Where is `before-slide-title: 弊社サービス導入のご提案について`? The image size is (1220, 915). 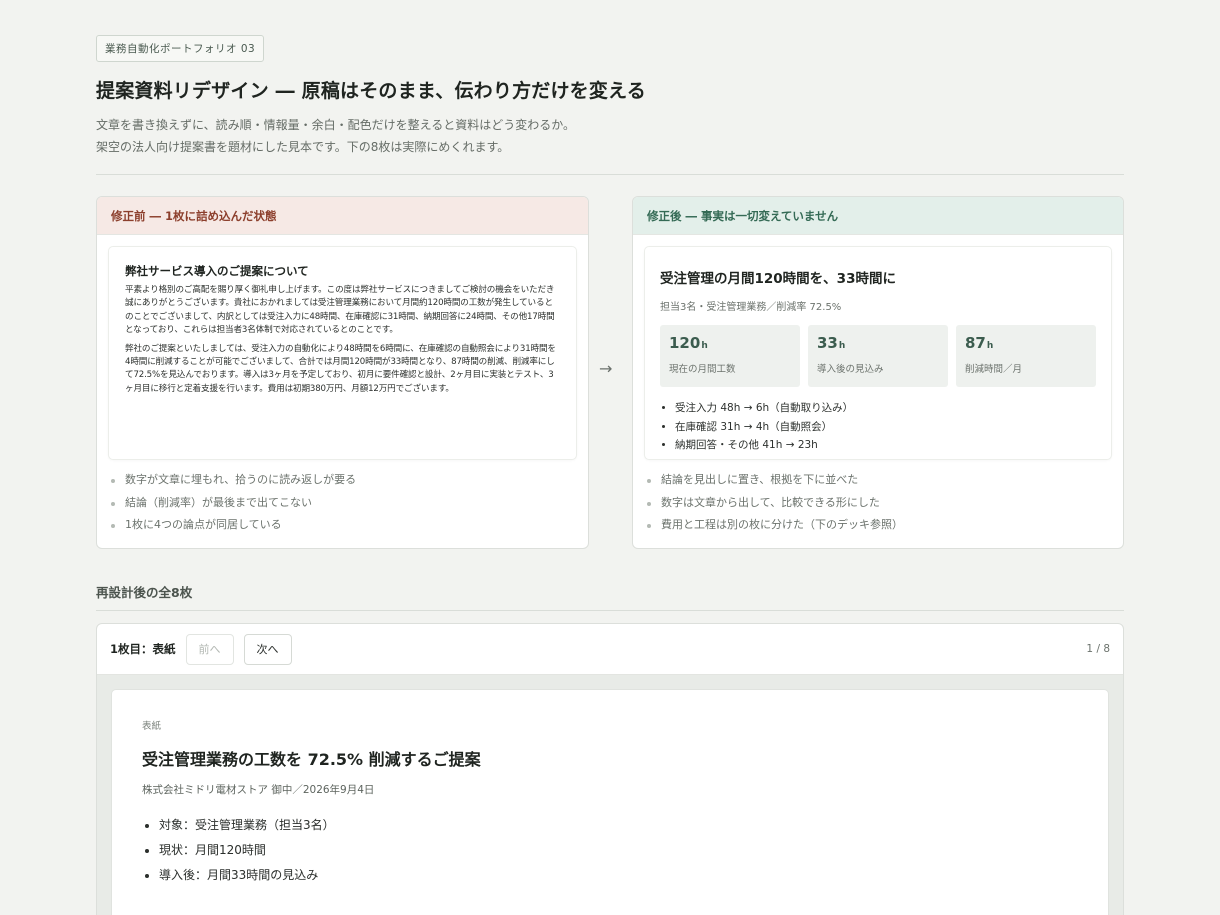
before-slide-title: 弊社サービス導入のご提案について is located at coordinates (217, 271).